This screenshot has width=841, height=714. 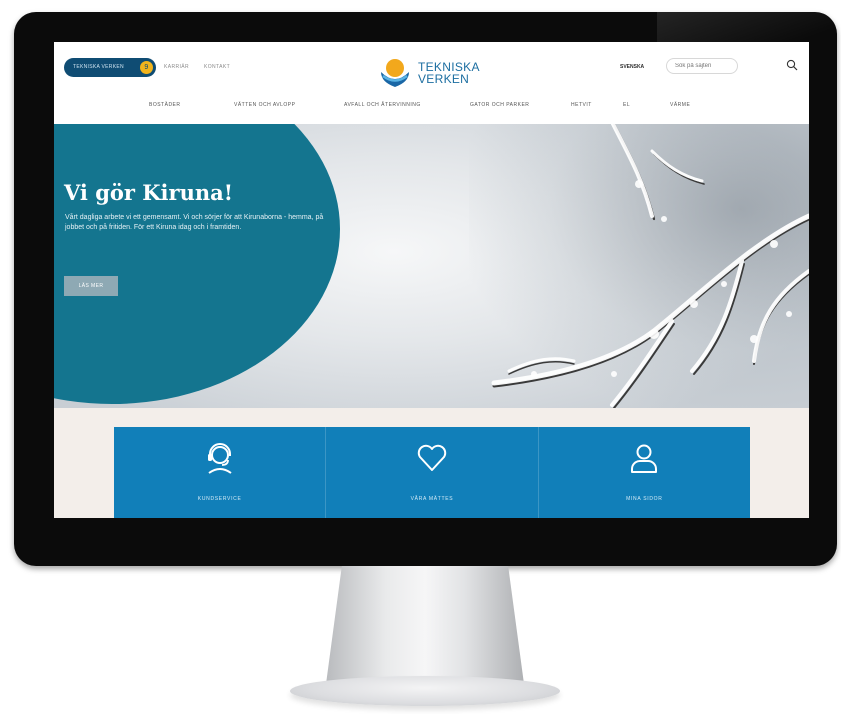 What do you see at coordinates (644, 499) in the screenshot?
I see `tile-label: MINA SIDOR` at bounding box center [644, 499].